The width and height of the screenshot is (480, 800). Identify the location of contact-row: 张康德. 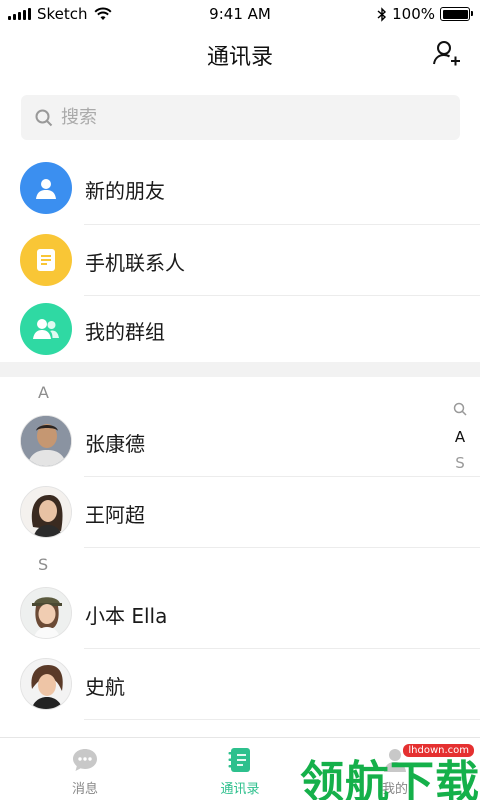
(240, 441).